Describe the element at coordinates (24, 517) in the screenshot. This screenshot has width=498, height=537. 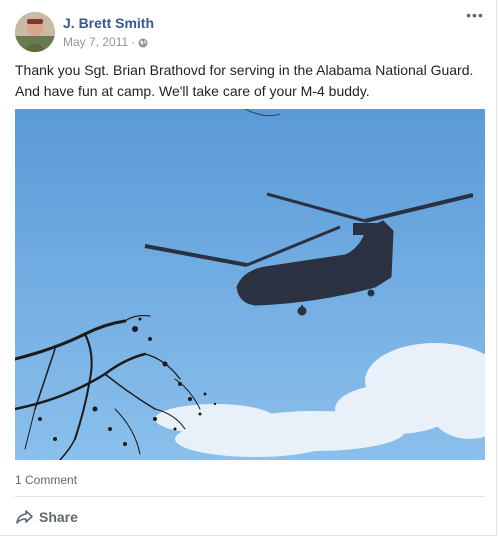
I see `share-arrow-icon` at that location.